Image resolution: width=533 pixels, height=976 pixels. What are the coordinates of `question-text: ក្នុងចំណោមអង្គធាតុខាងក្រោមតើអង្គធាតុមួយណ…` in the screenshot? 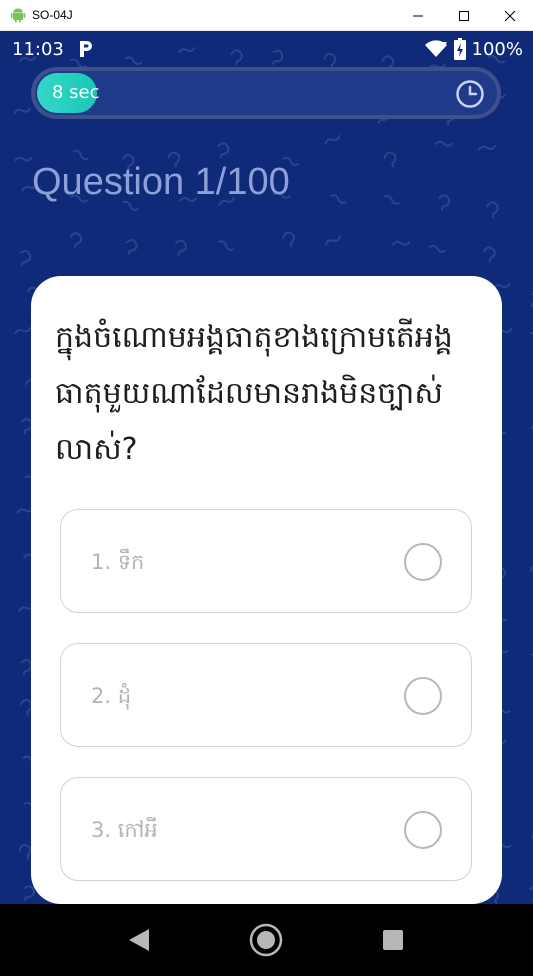 It's located at (254, 393).